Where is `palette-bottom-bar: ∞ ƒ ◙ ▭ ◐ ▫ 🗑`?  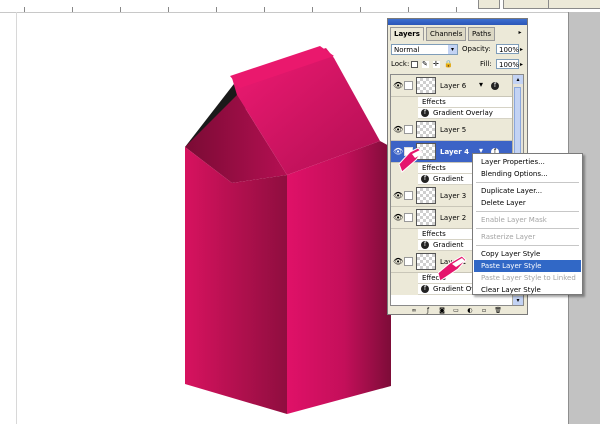
palette-bottom-bar: ∞ ƒ ◙ ▭ ◐ ▫ 🗑 is located at coordinates (457, 311).